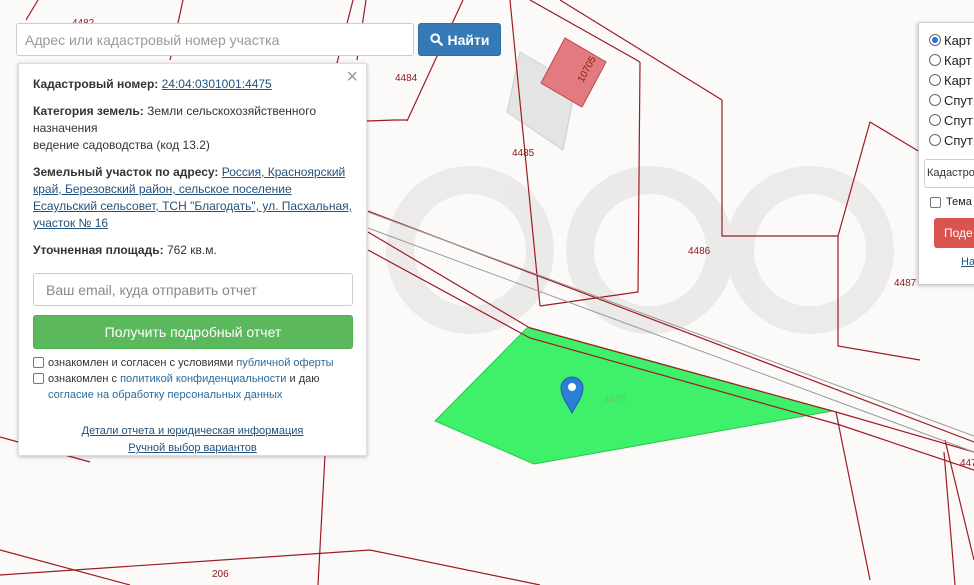 This screenshot has width=974, height=585. Describe the element at coordinates (468, 39) in the screenshot. I see `search-button-label: Найти` at that location.